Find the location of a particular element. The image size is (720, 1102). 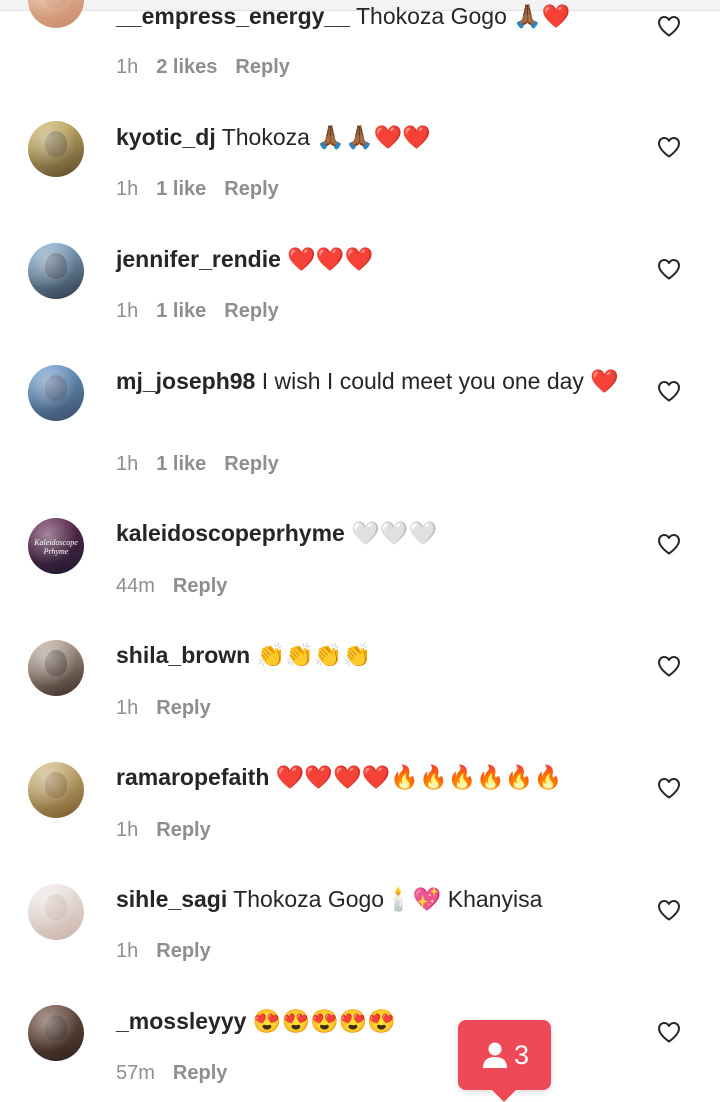

comment-body: kaleidoscopeprhyme 🤍🤍🤍 is located at coordinates (371, 533).